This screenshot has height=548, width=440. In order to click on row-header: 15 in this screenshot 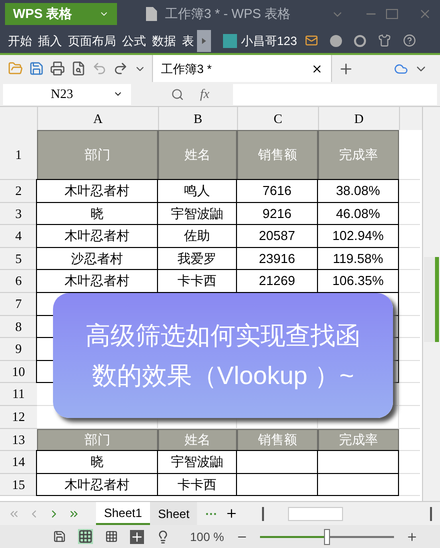, I will do `click(18, 485)`.